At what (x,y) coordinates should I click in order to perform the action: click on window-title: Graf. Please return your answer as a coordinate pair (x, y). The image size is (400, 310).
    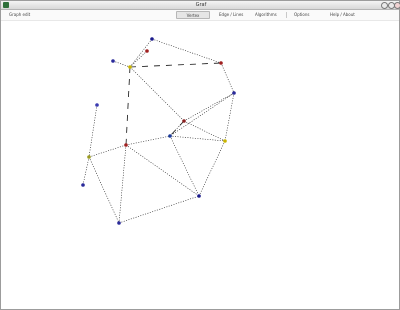
    Looking at the image, I should click on (201, 5).